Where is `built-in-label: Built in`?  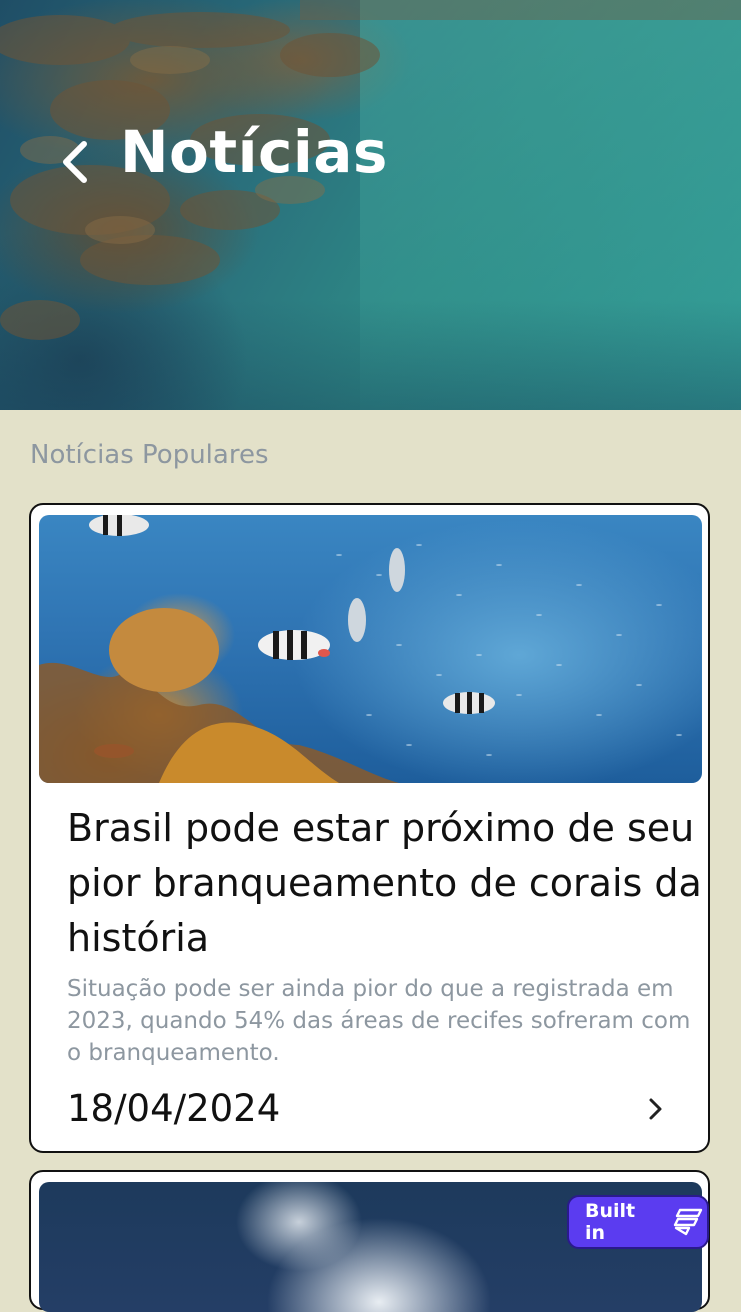
built-in-label: Built in is located at coordinates (610, 1222).